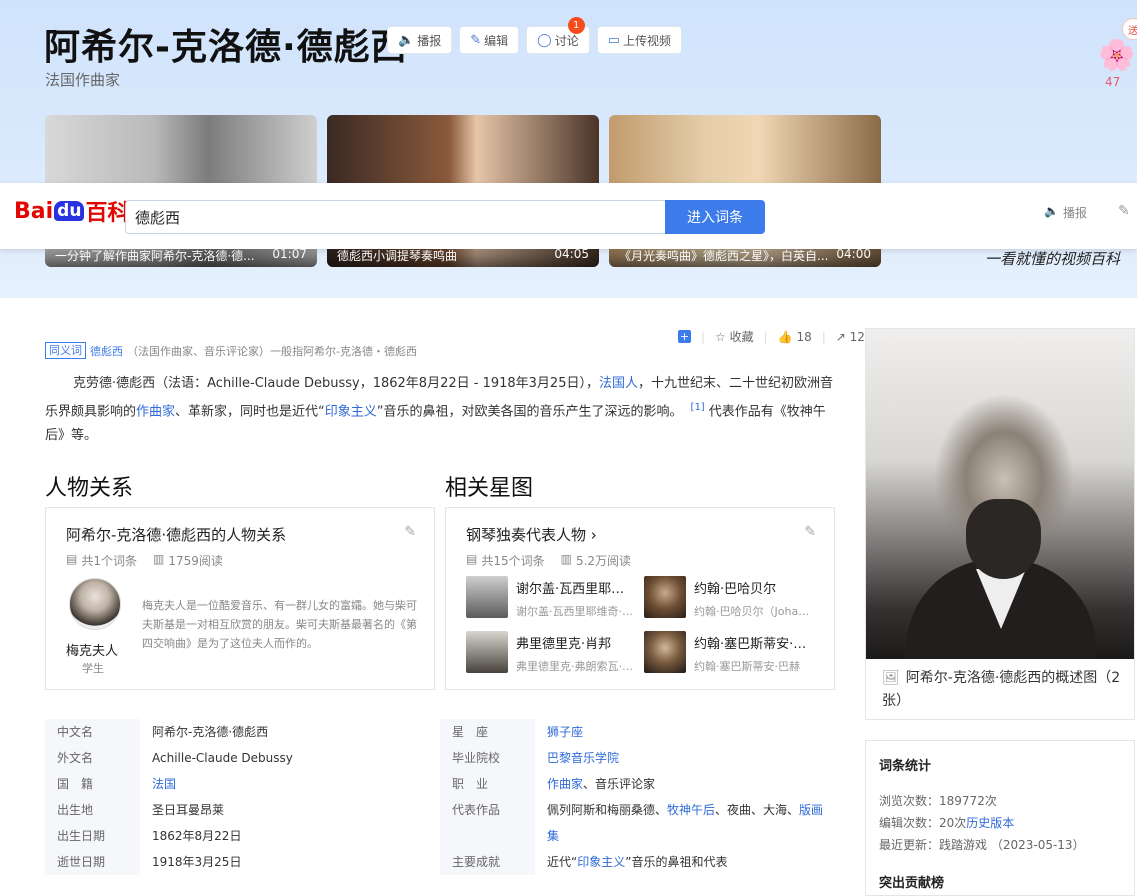 The image size is (1137, 896). What do you see at coordinates (440, 836) in the screenshot?
I see `table-row: 出生日期 1862年8月22日 集` at bounding box center [440, 836].